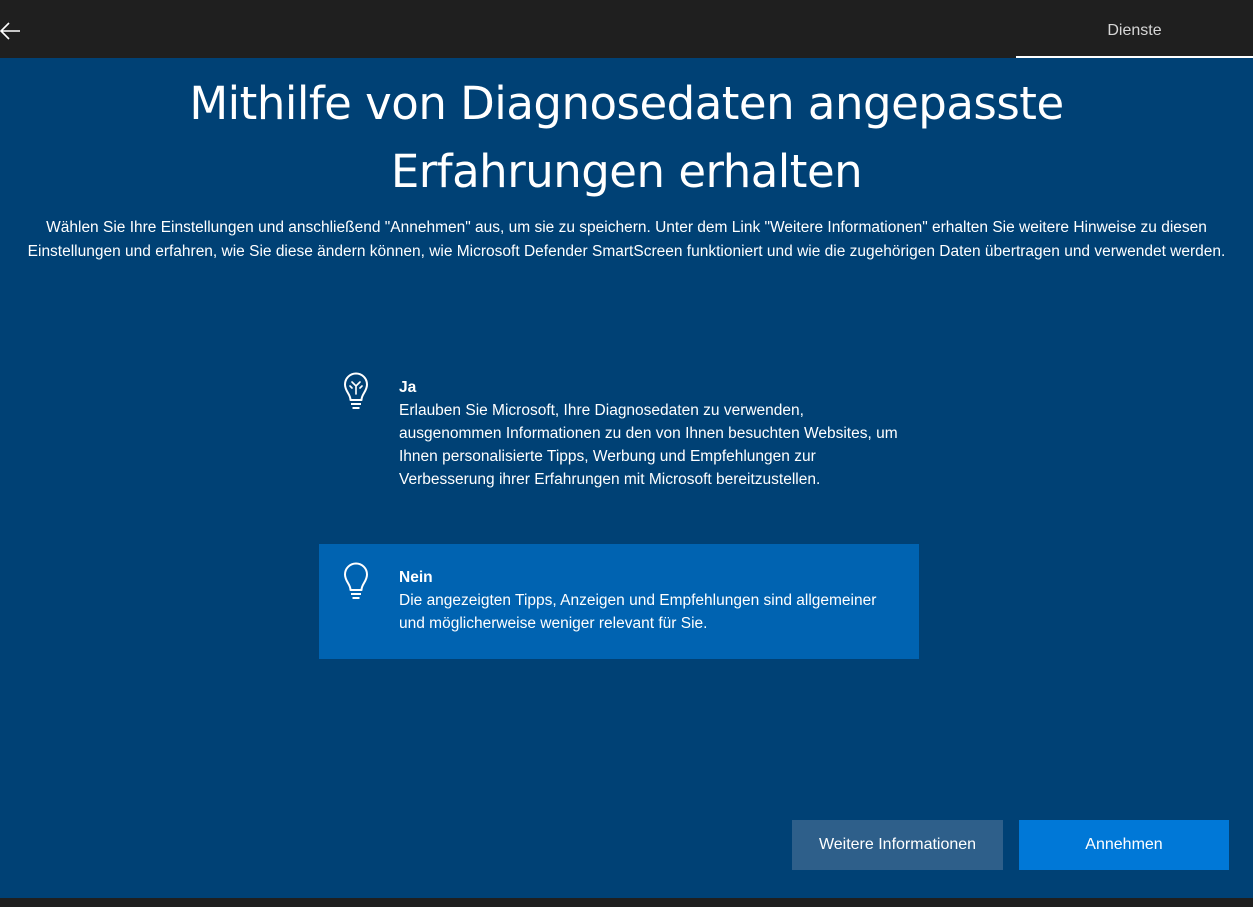  What do you see at coordinates (356, 393) in the screenshot?
I see `lightbulb-on-icon` at bounding box center [356, 393].